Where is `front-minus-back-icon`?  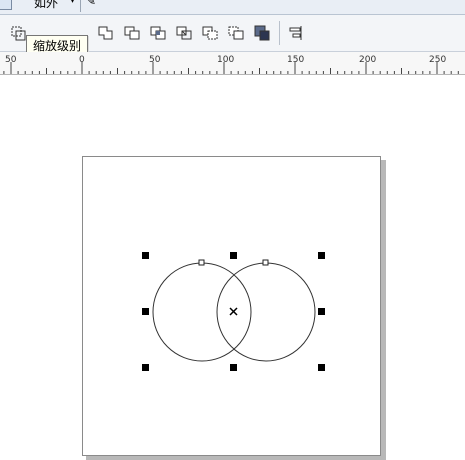
front-minus-back-icon is located at coordinates (210, 33).